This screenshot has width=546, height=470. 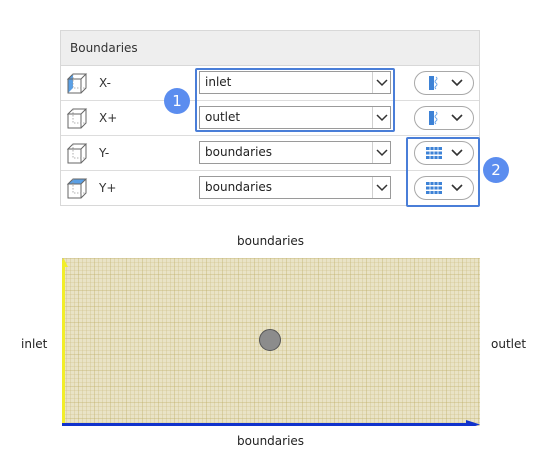 I want to click on callout-badge-2: 2, so click(x=496, y=170).